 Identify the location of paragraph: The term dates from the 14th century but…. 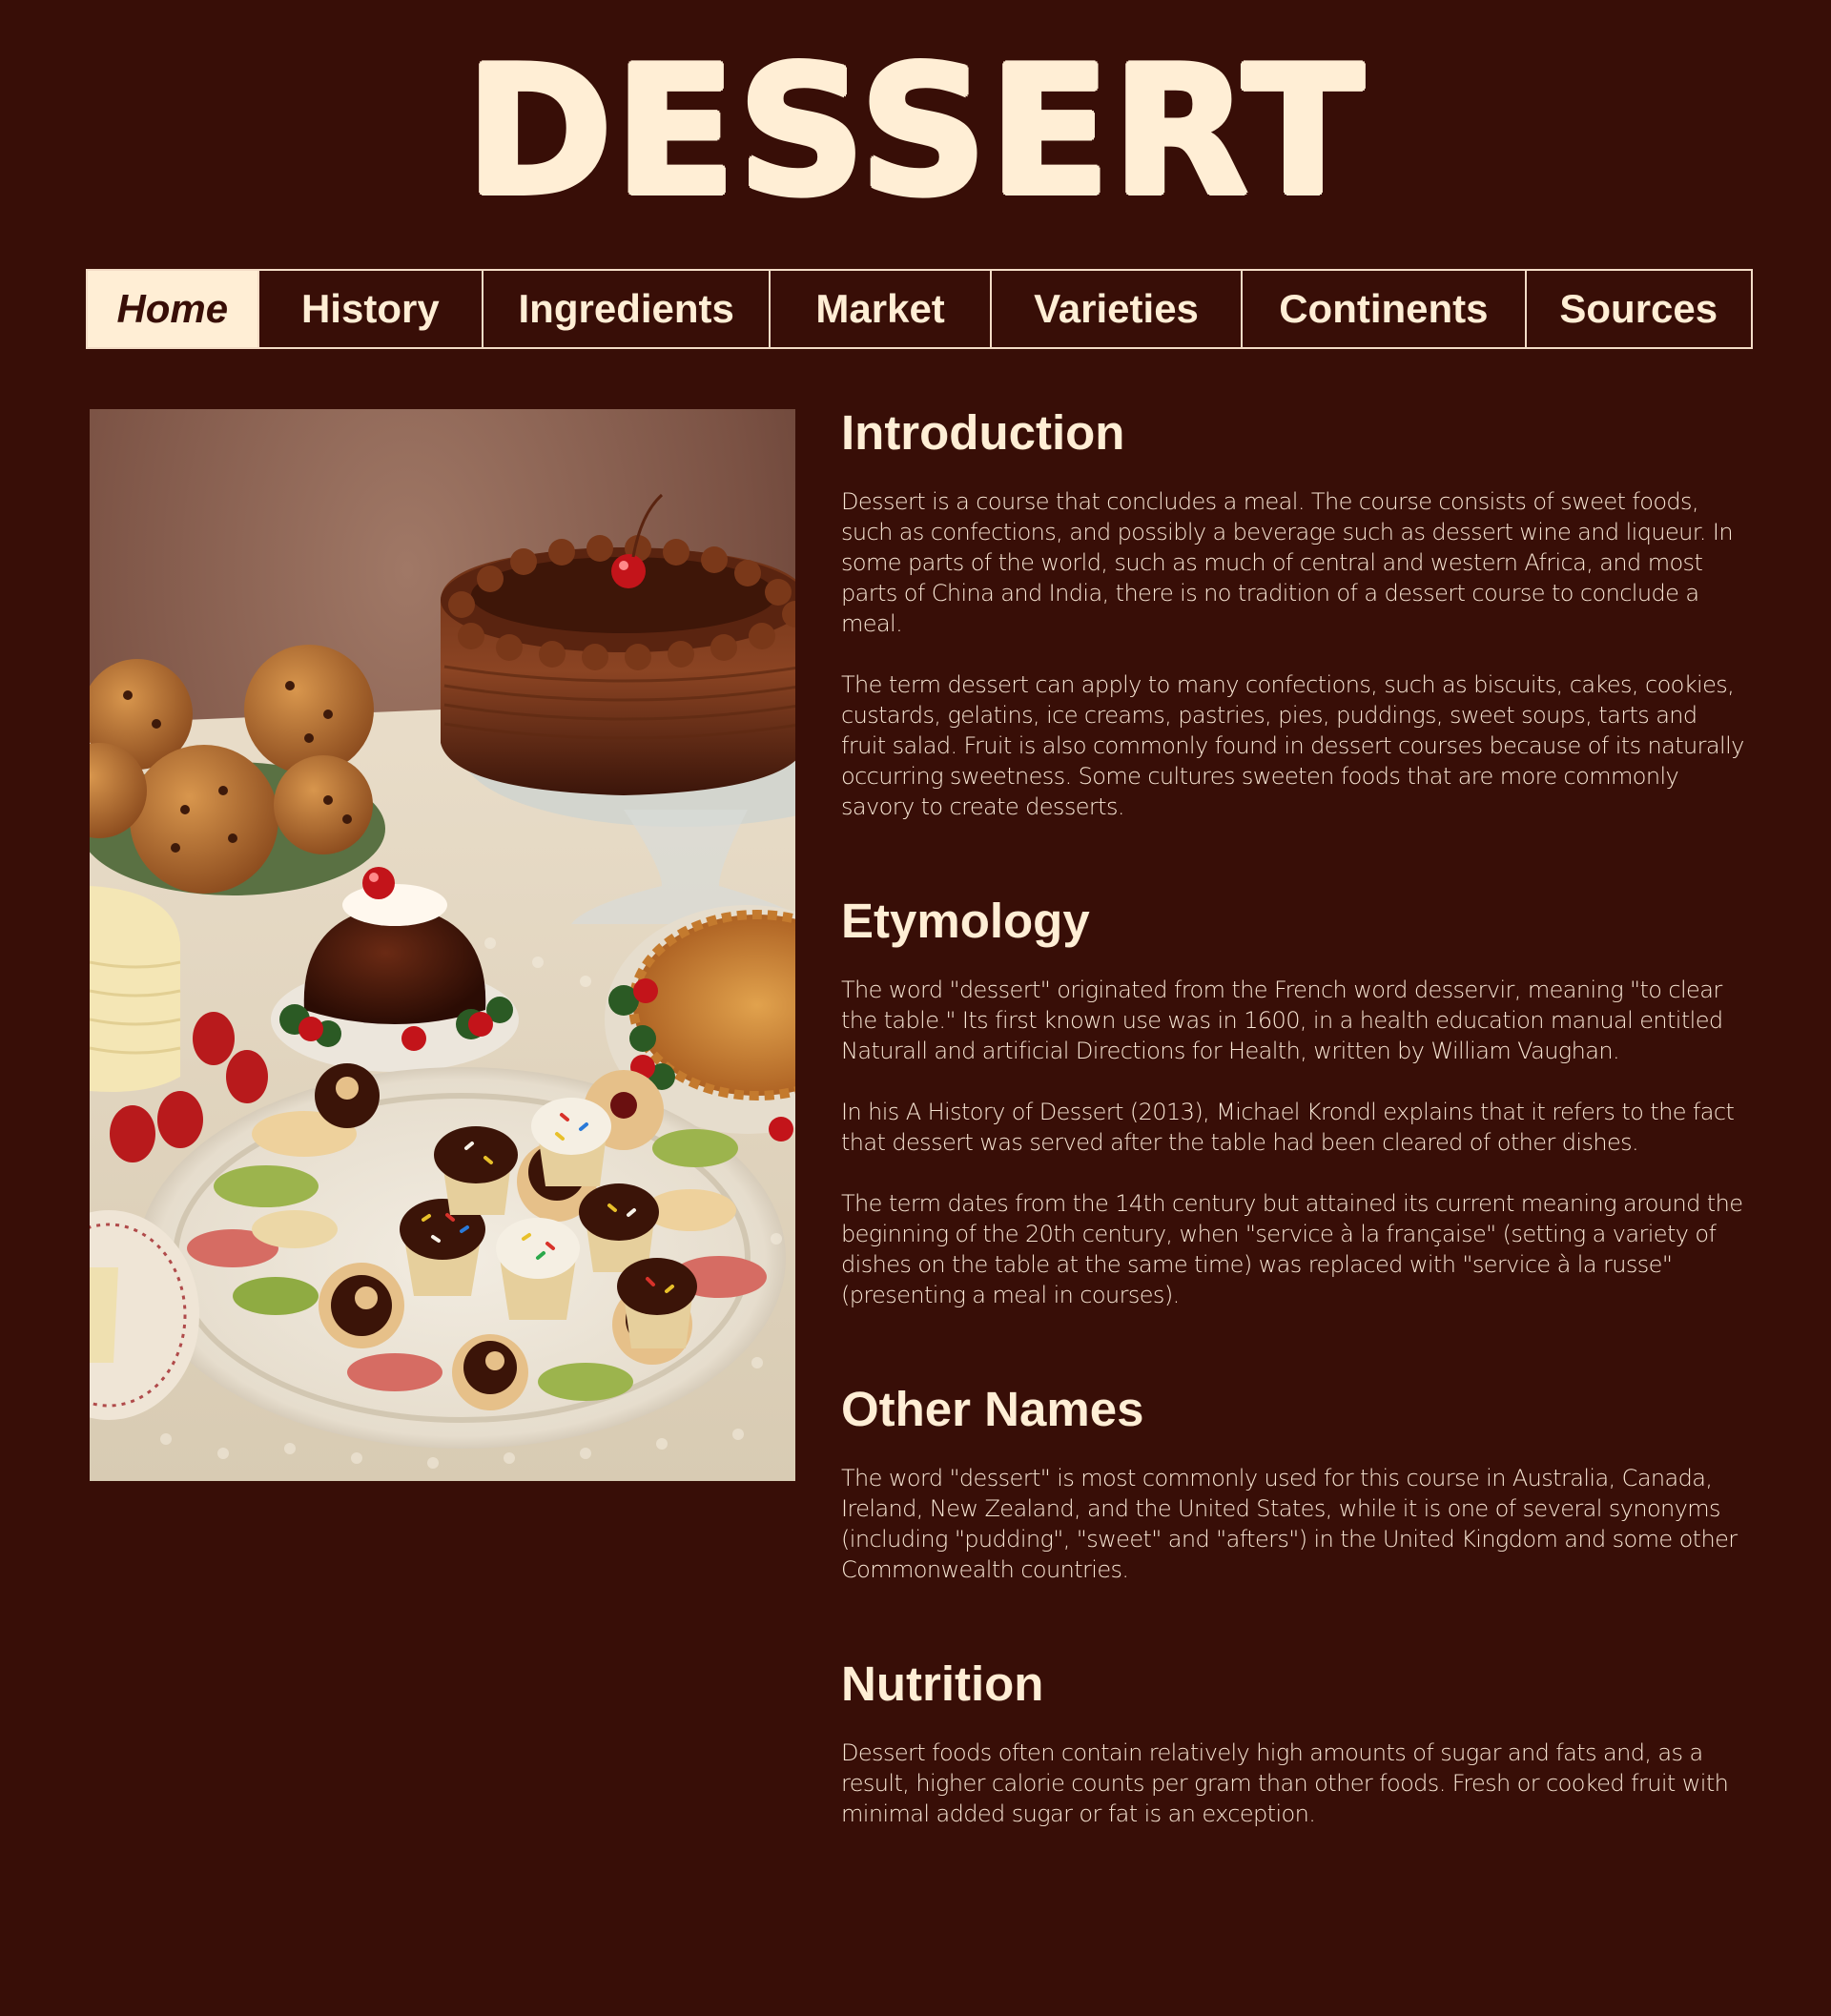
(1292, 1249).